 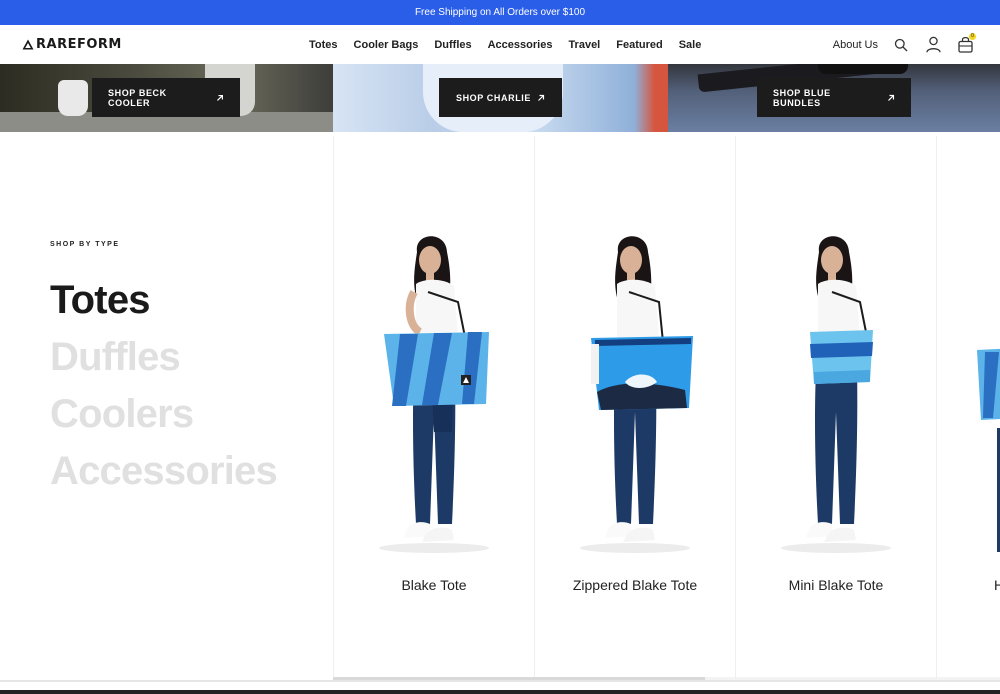 What do you see at coordinates (434, 585) in the screenshot?
I see `product-name: Blake Tote` at bounding box center [434, 585].